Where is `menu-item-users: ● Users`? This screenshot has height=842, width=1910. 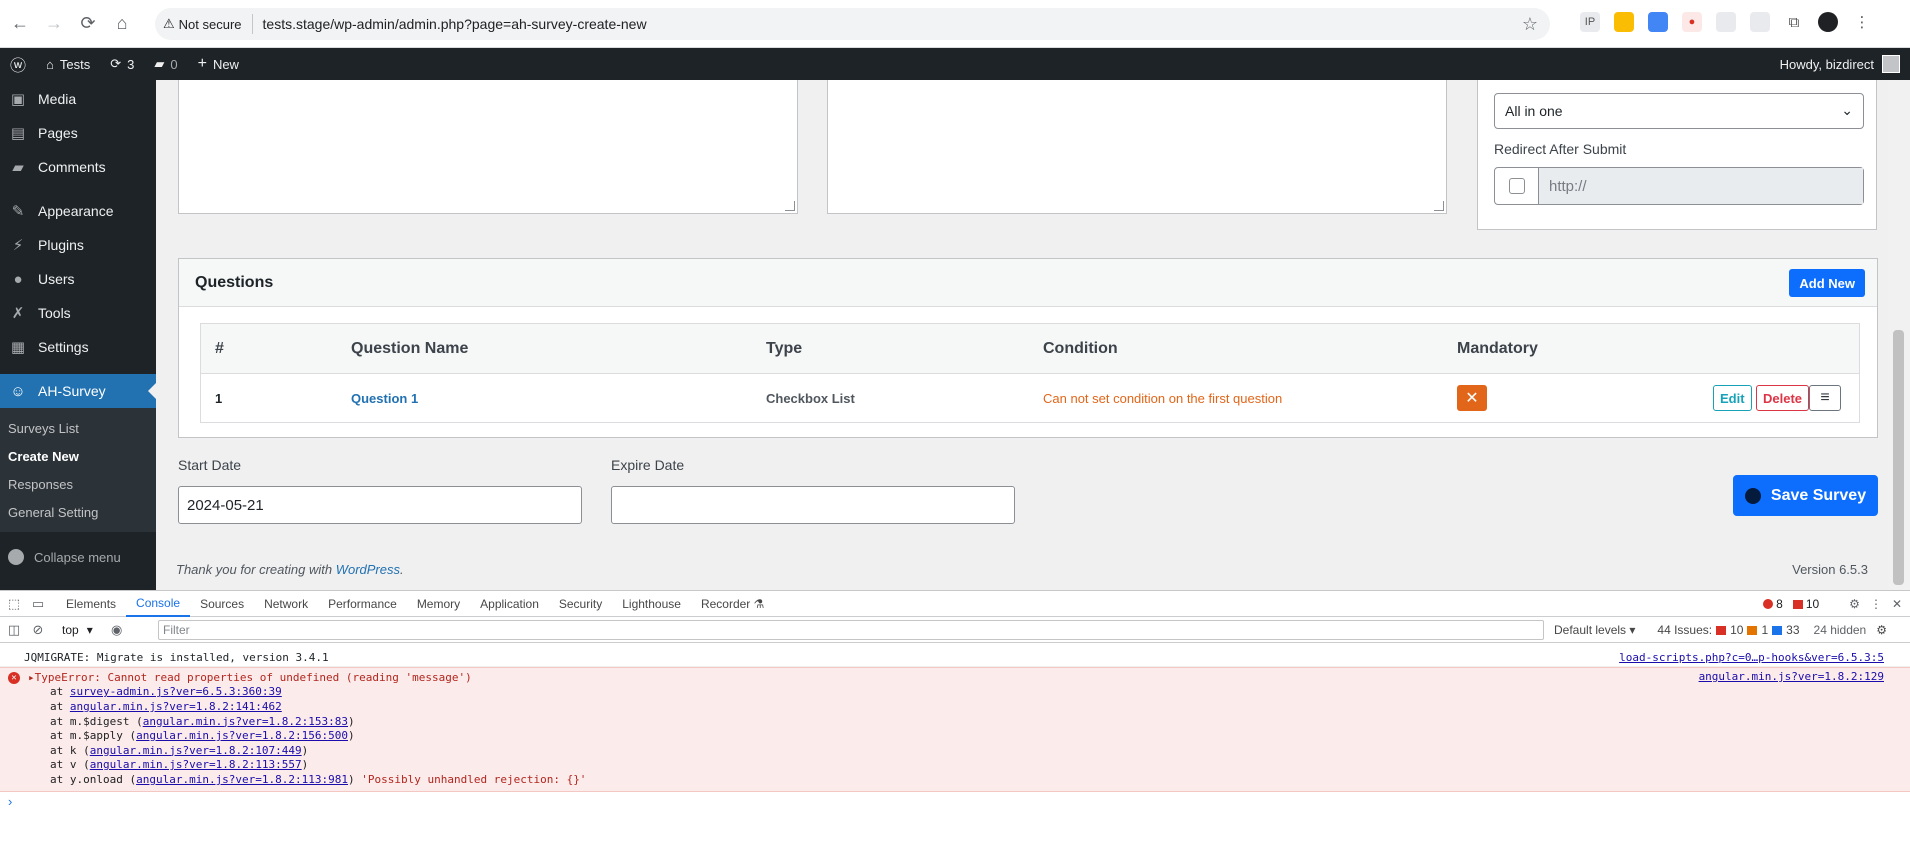
menu-item-users: ● Users is located at coordinates (78, 279).